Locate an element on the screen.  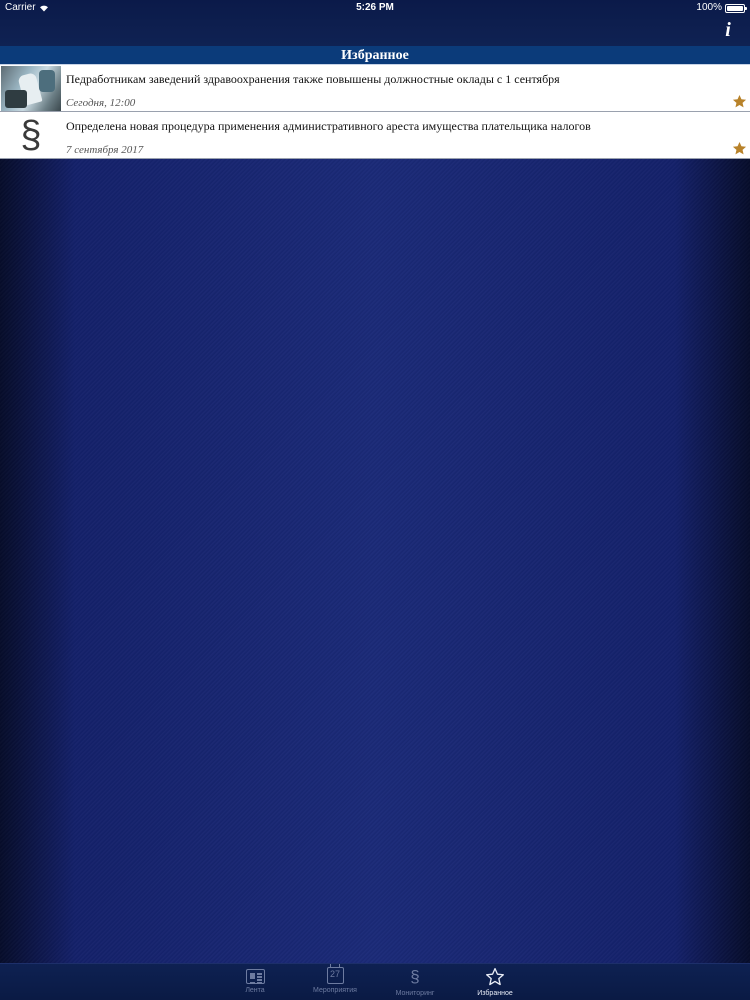
tab-favorites: Избранное is located at coordinates (495, 982).